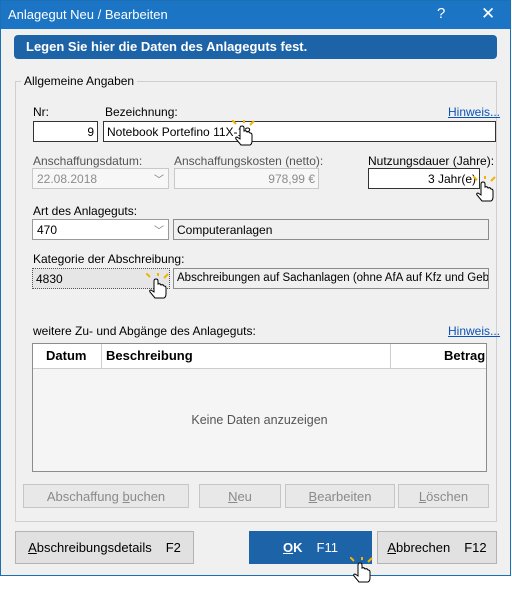  I want to click on bezeichnung-field: Notebook Portefino 11X-13, so click(299, 131).